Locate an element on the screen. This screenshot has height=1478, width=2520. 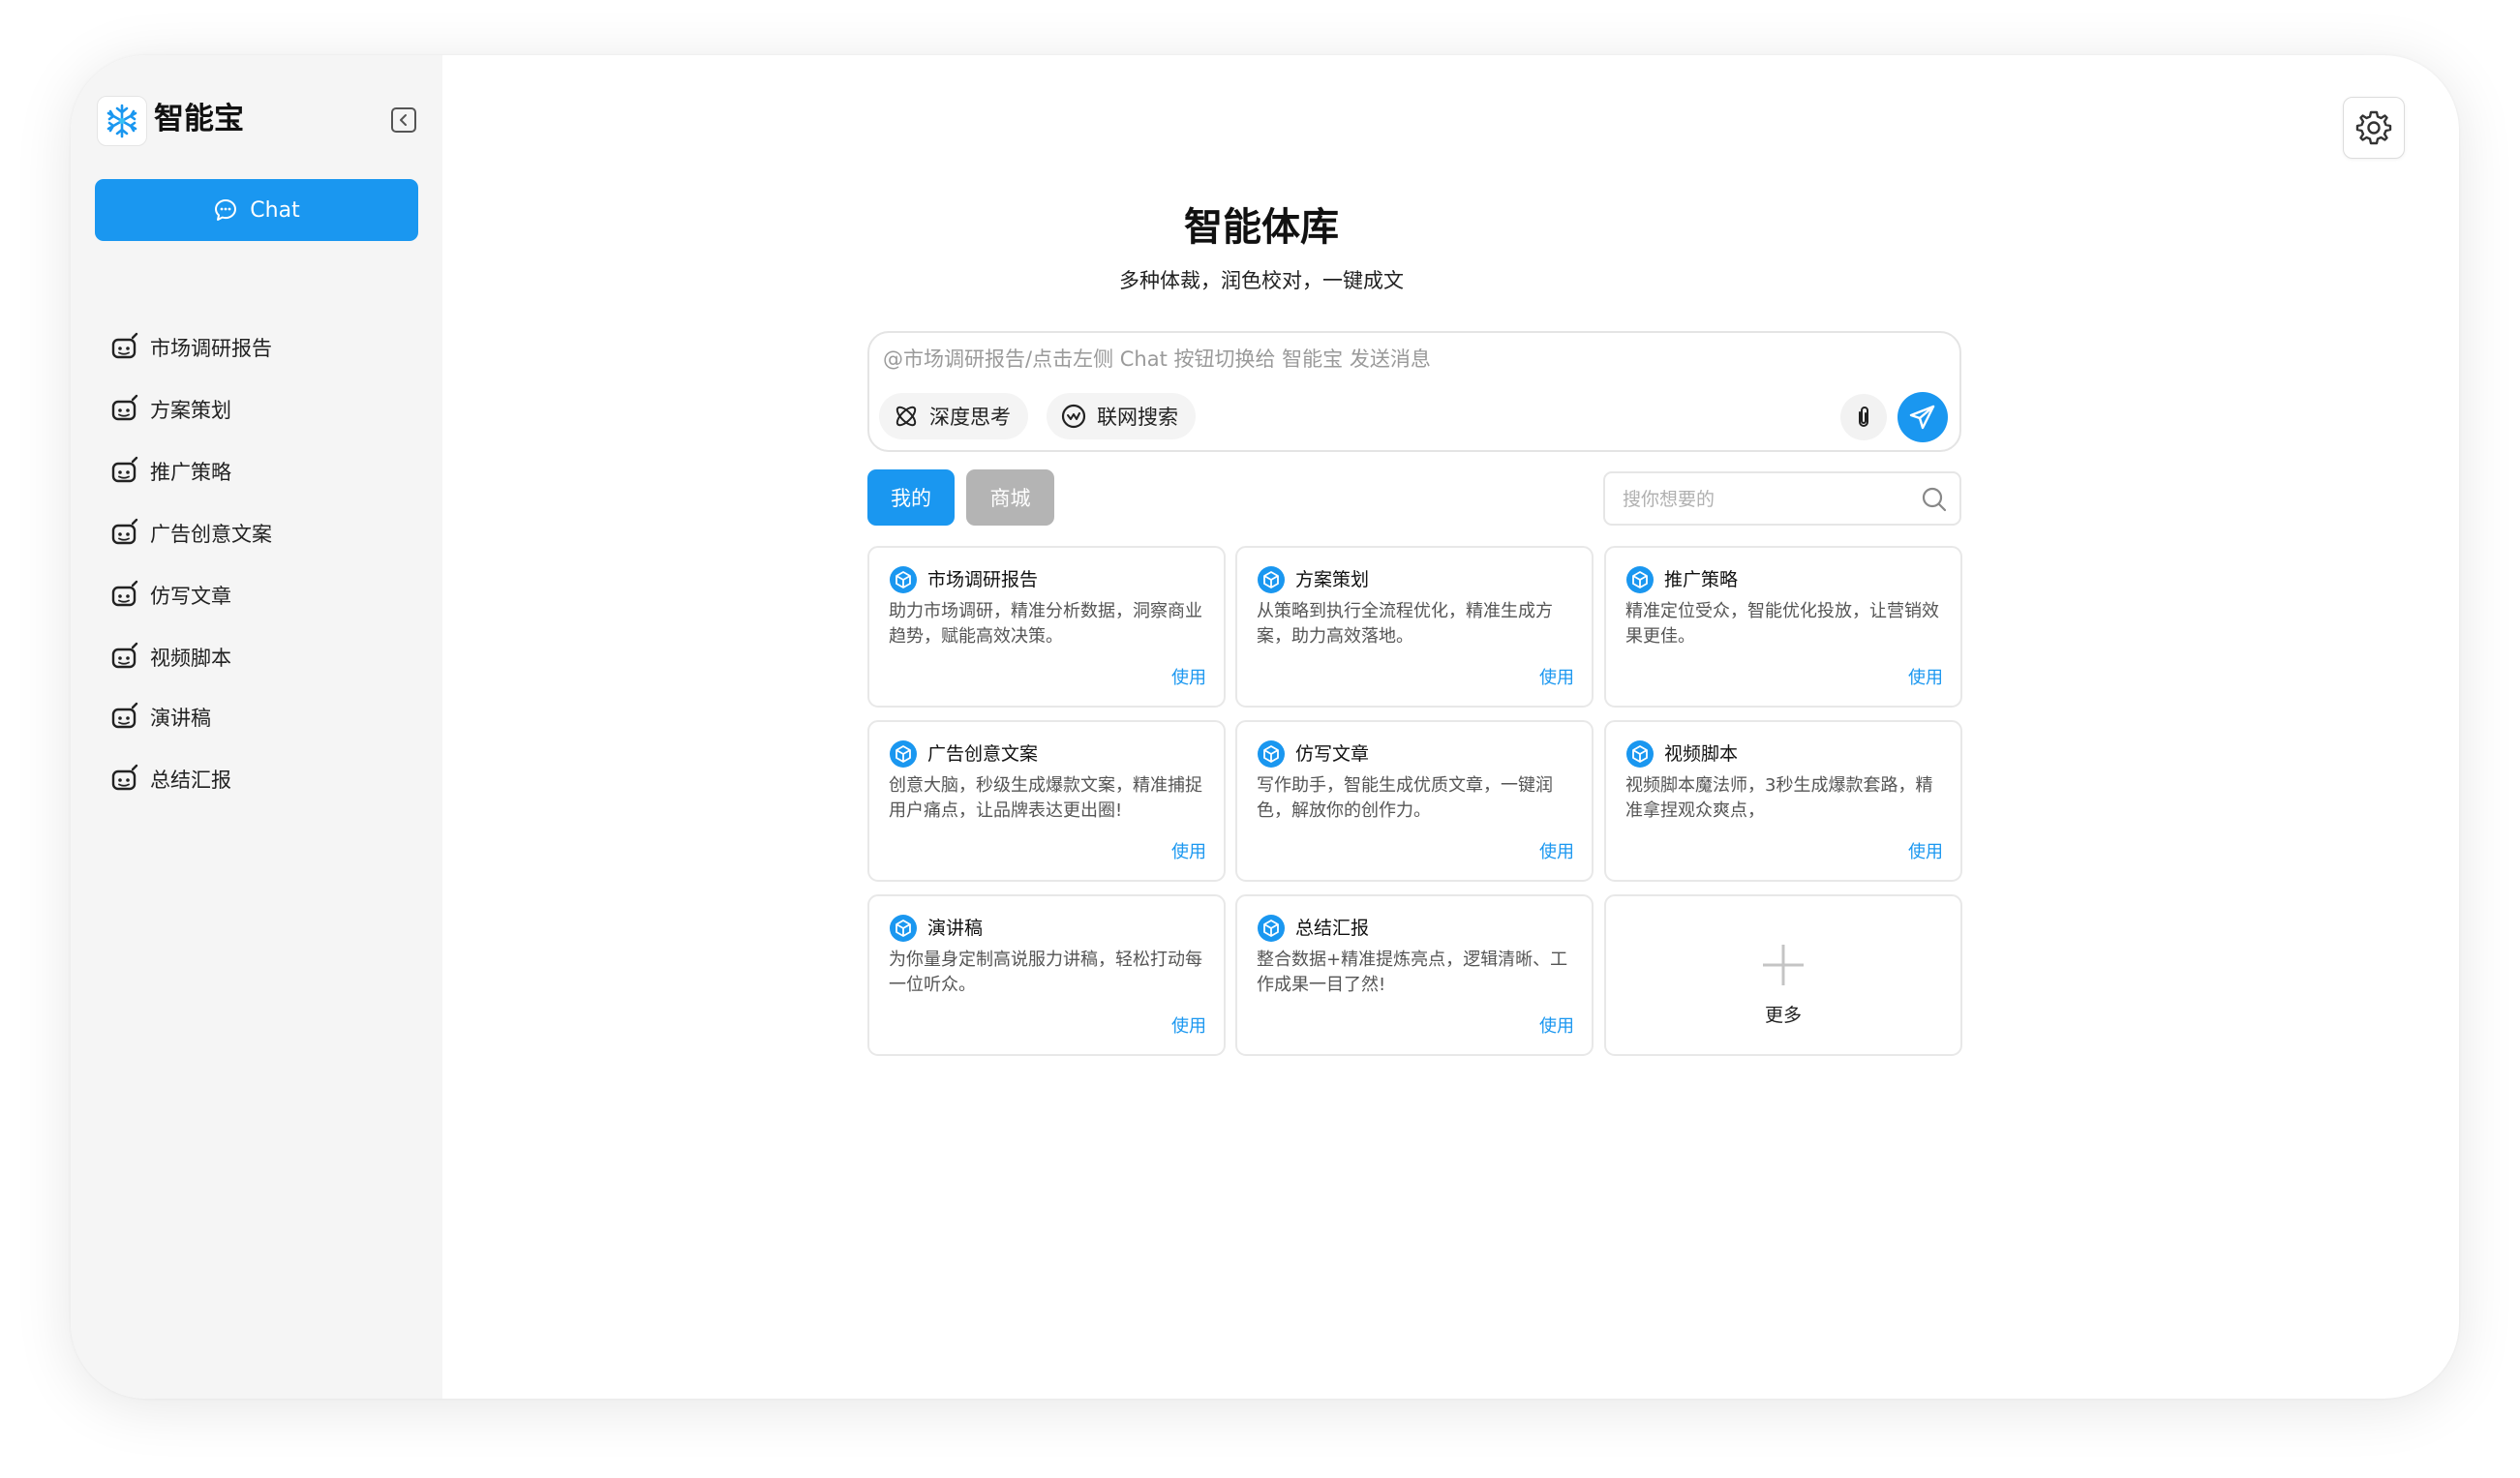
sidebar-item-speech: 演讲稿 is located at coordinates (254, 717).